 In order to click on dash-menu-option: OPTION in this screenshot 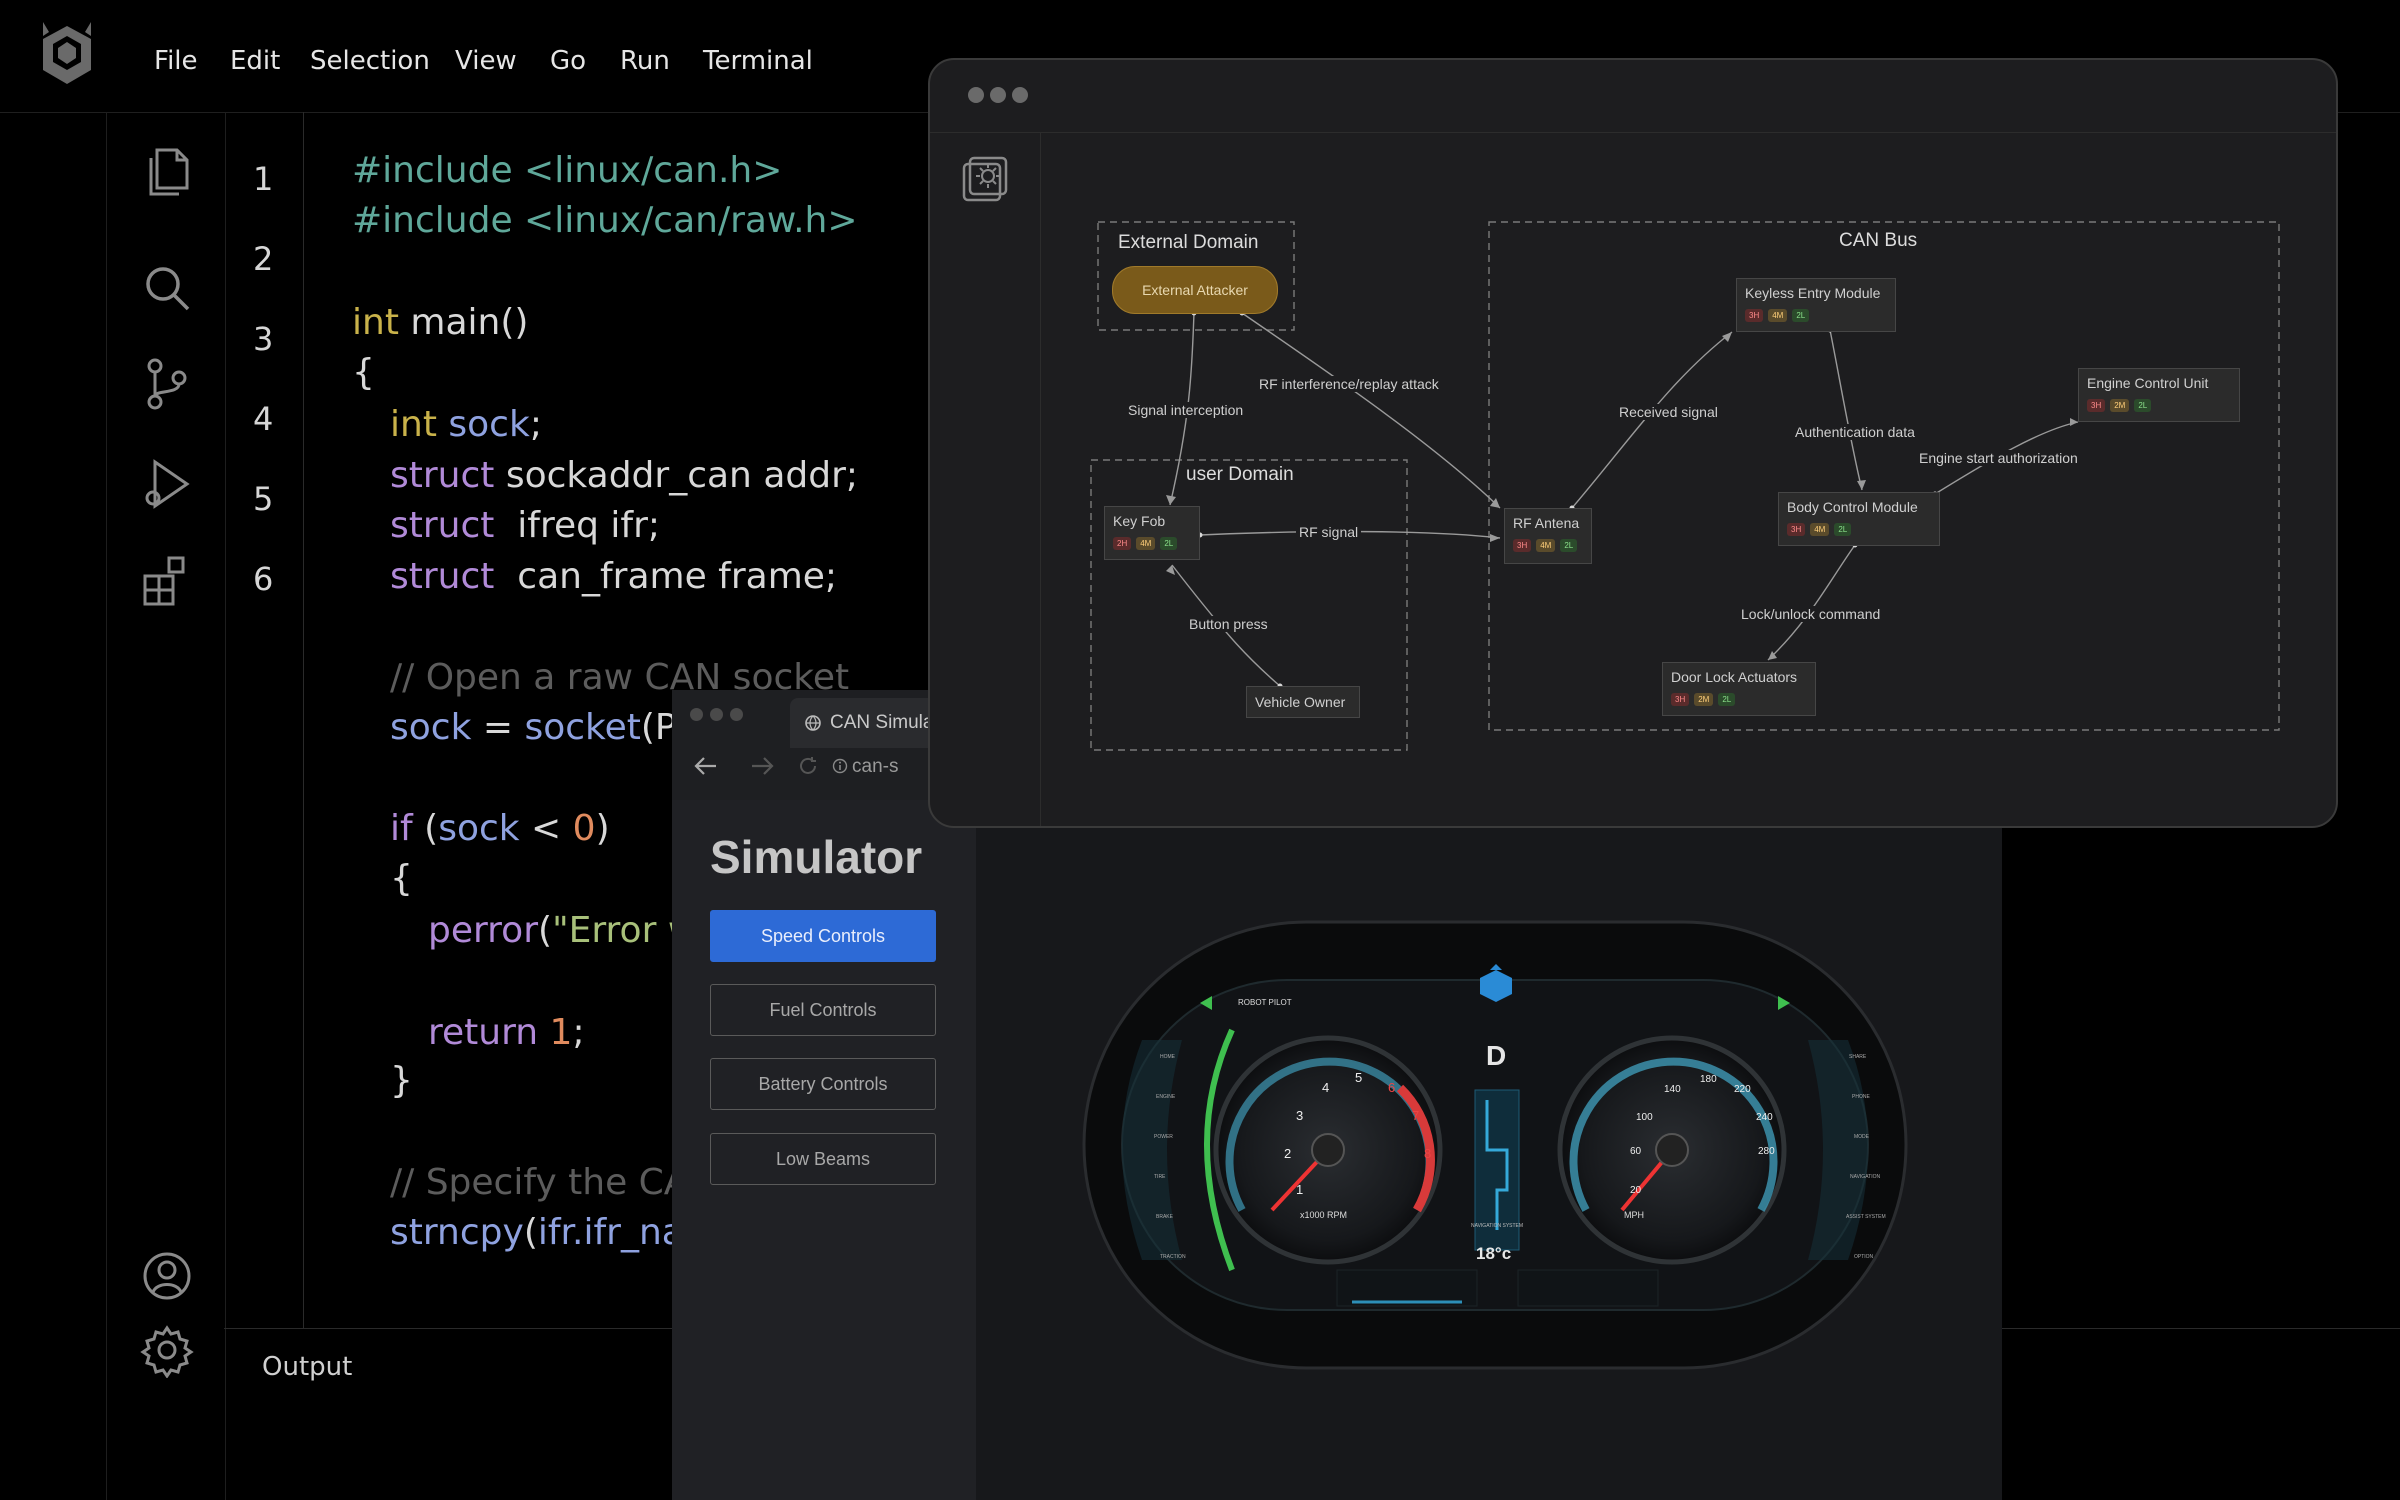, I will do `click(1864, 1257)`.